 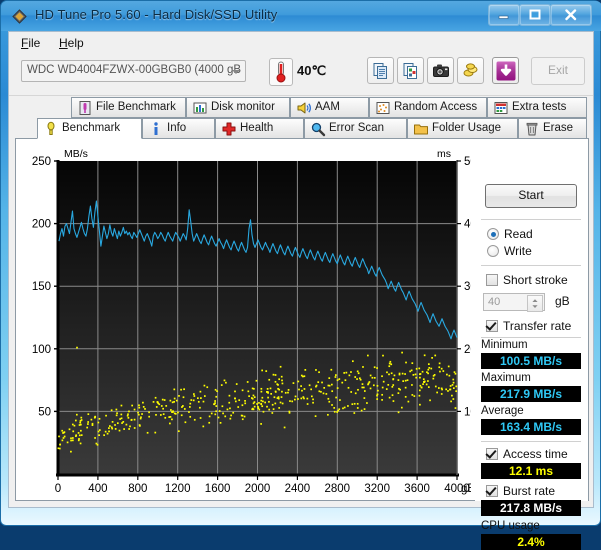 I want to click on svg-text: 400, so click(x=97, y=489).